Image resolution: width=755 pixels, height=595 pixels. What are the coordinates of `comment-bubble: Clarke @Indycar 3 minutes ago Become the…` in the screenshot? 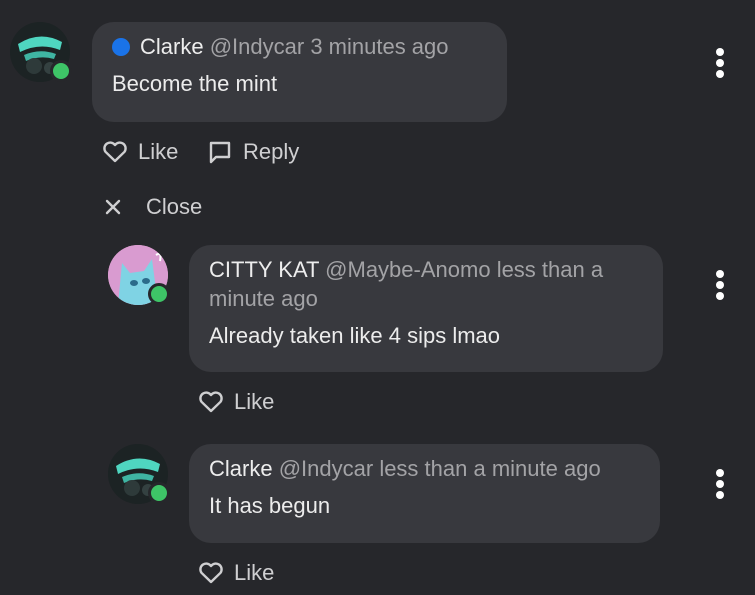 It's located at (299, 72).